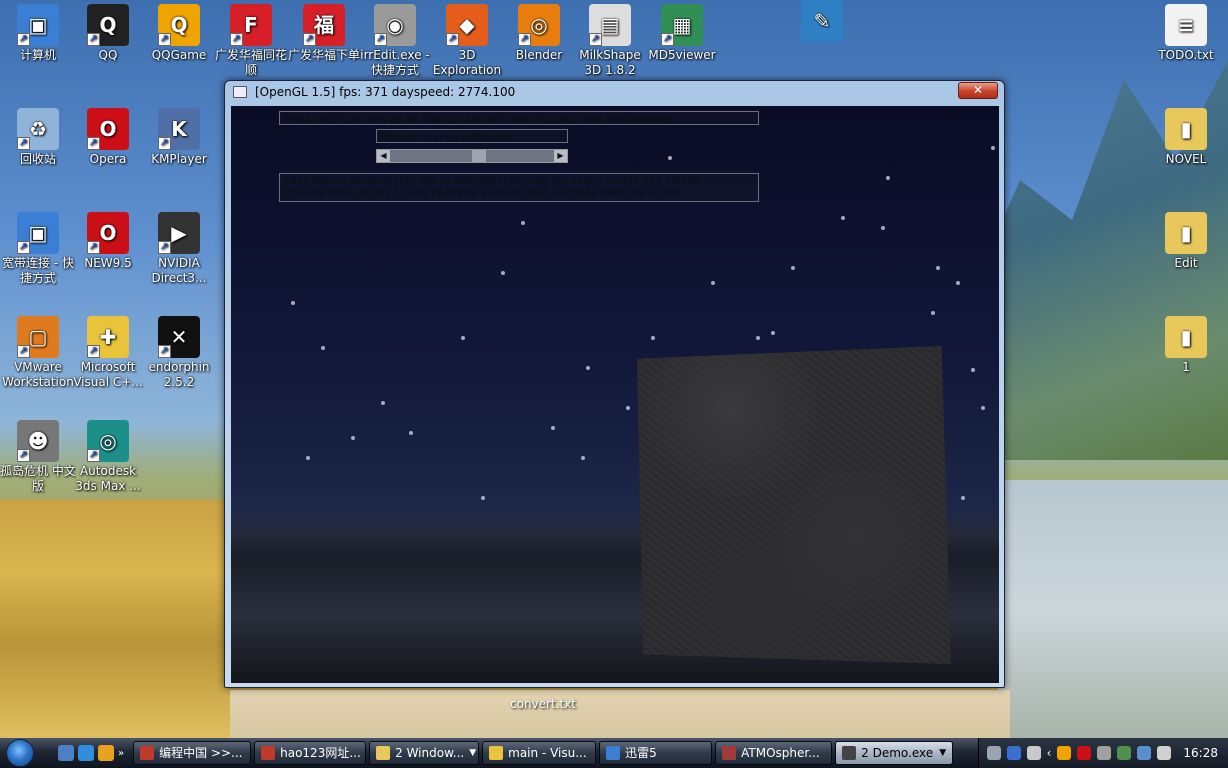 This screenshot has height=768, width=1228. I want to click on desktop-icon: ▣ ↗ 计算机, so click(38, 33).